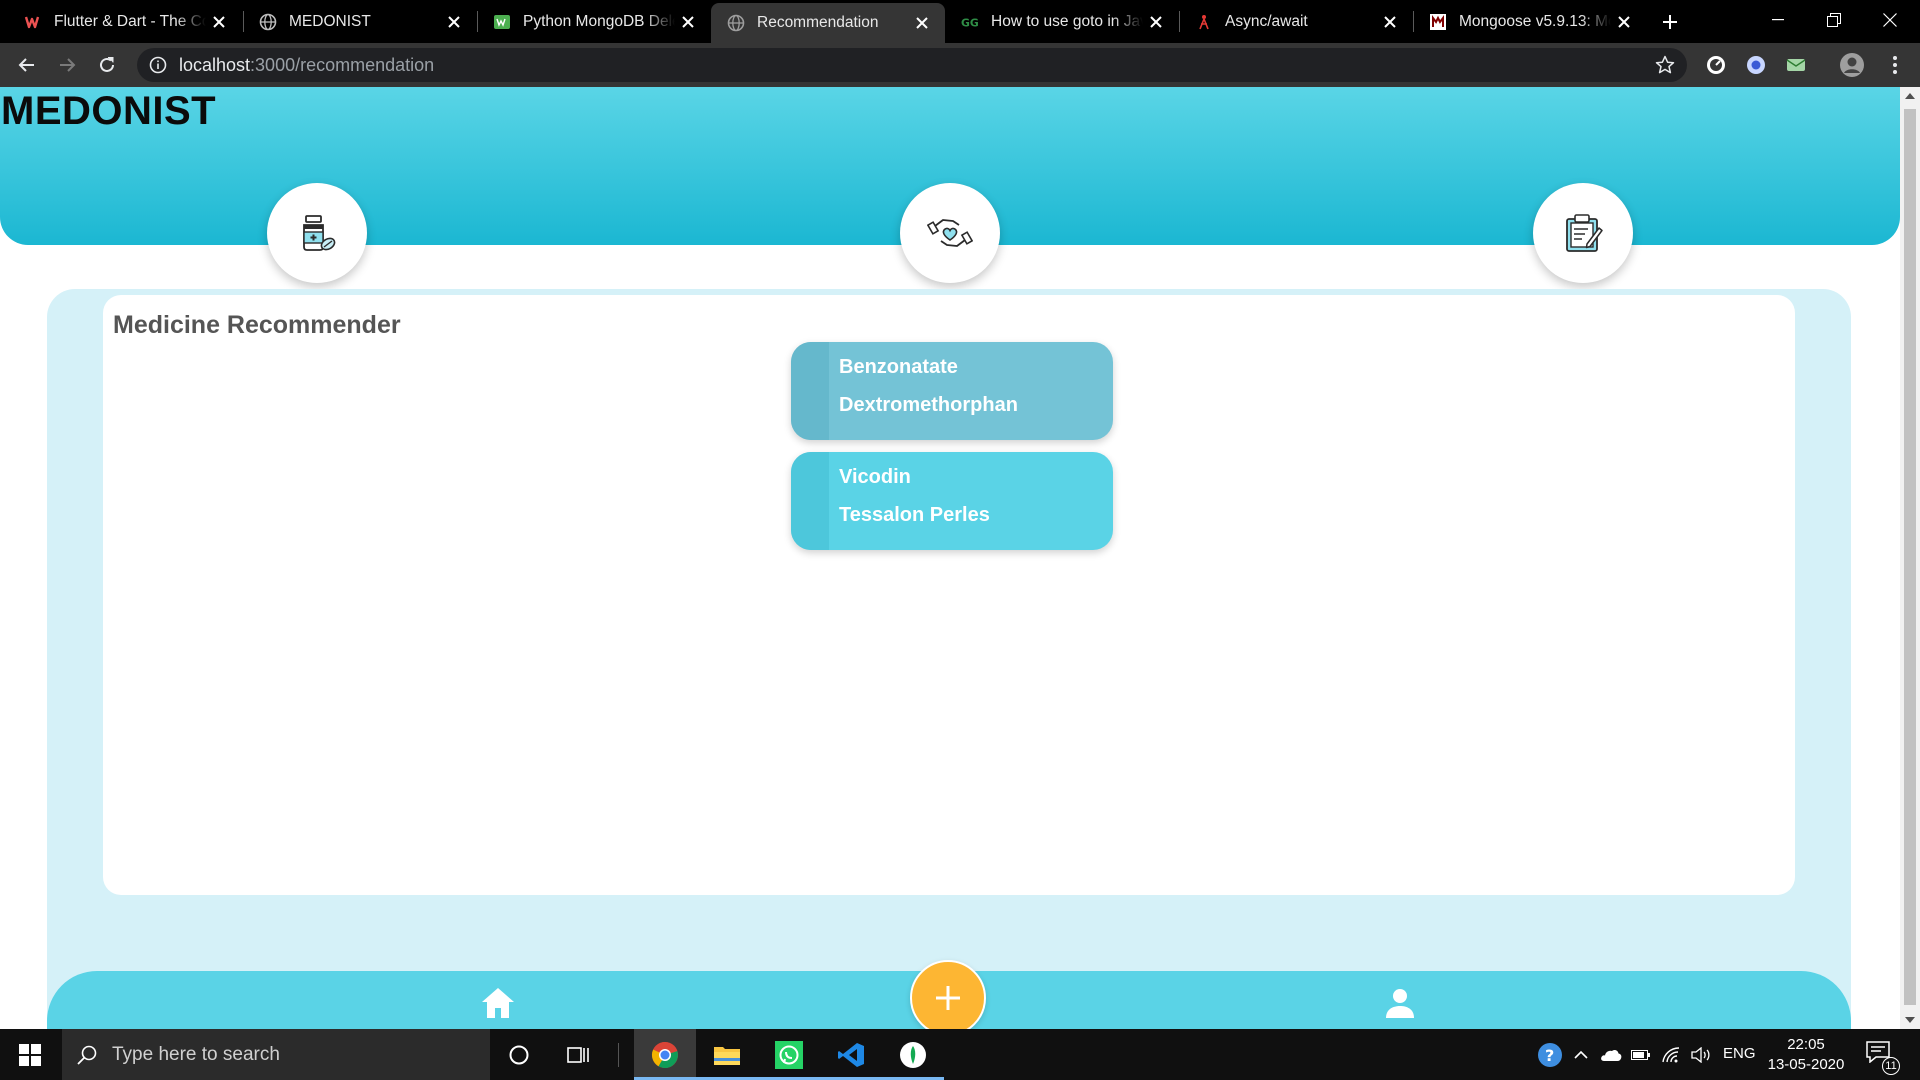  Describe the element at coordinates (1665, 65) in the screenshot. I see `bookmark-star-icon` at that location.